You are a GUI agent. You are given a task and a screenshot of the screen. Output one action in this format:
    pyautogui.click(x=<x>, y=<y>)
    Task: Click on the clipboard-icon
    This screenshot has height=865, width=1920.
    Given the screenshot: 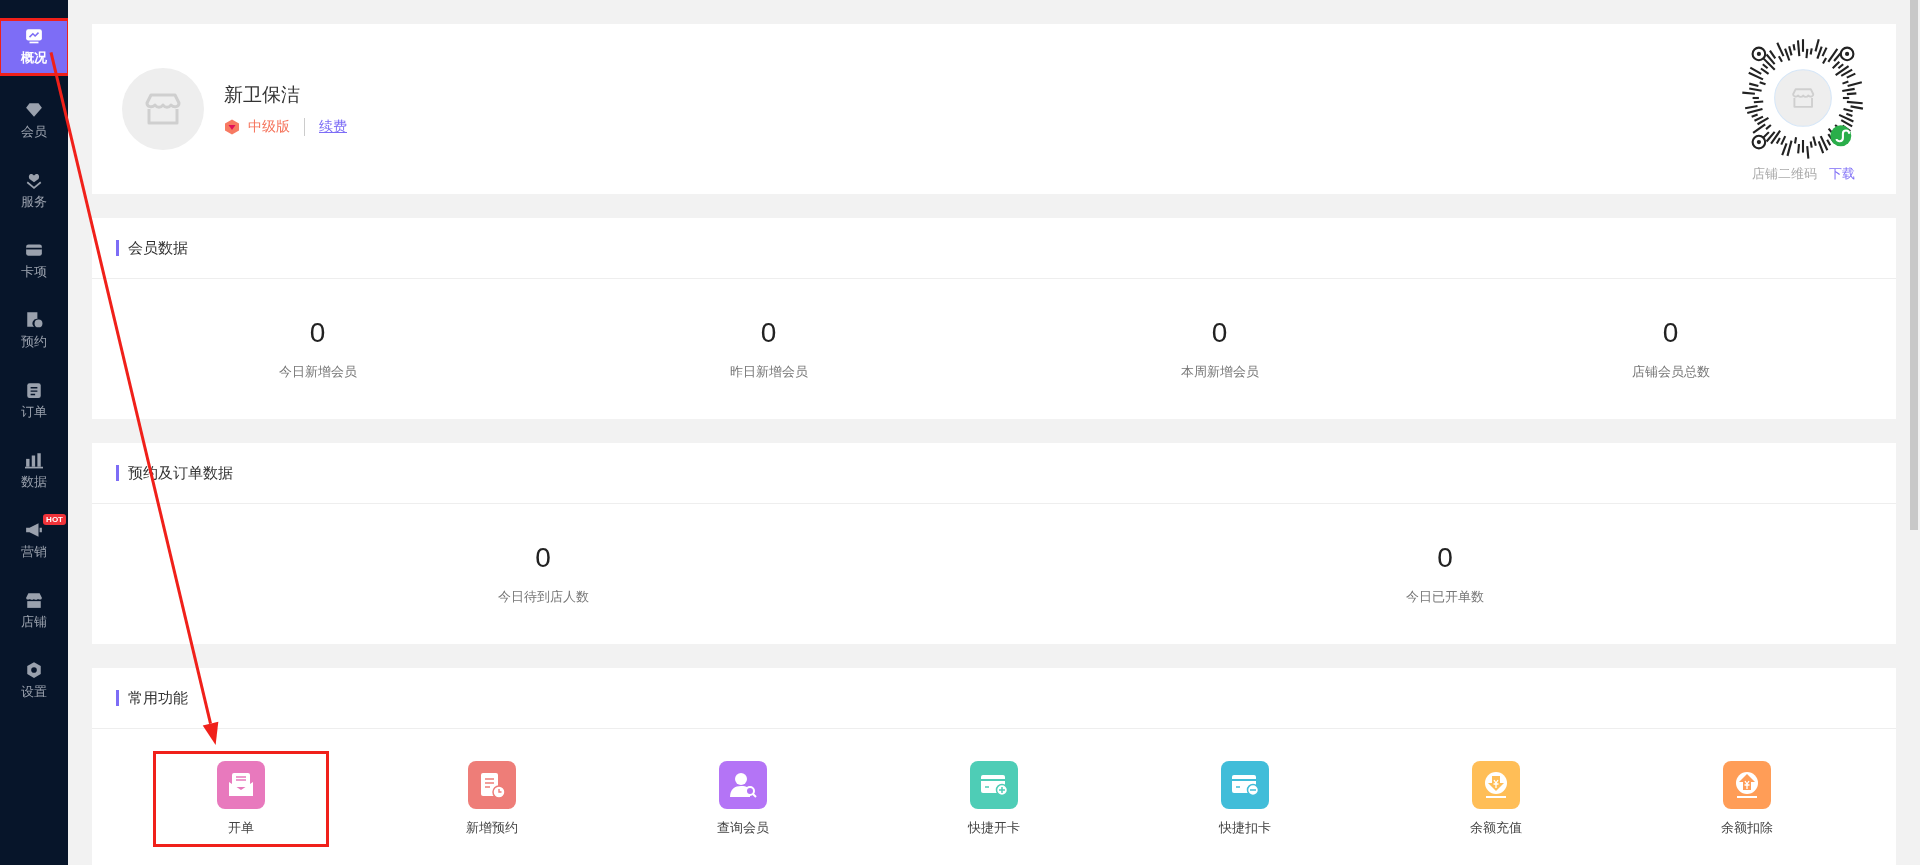 What is the action you would take?
    pyautogui.click(x=34, y=390)
    